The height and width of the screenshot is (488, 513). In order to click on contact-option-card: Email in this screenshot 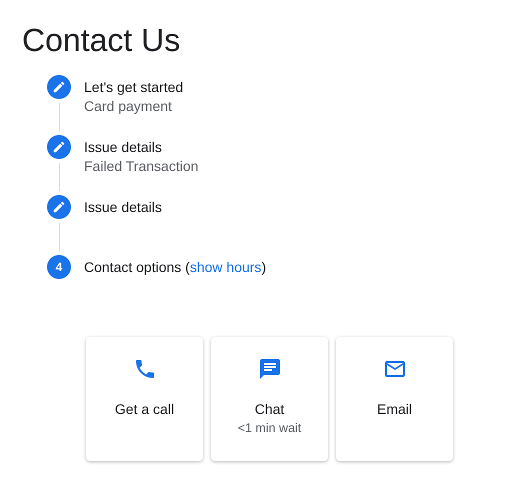, I will do `click(394, 399)`.